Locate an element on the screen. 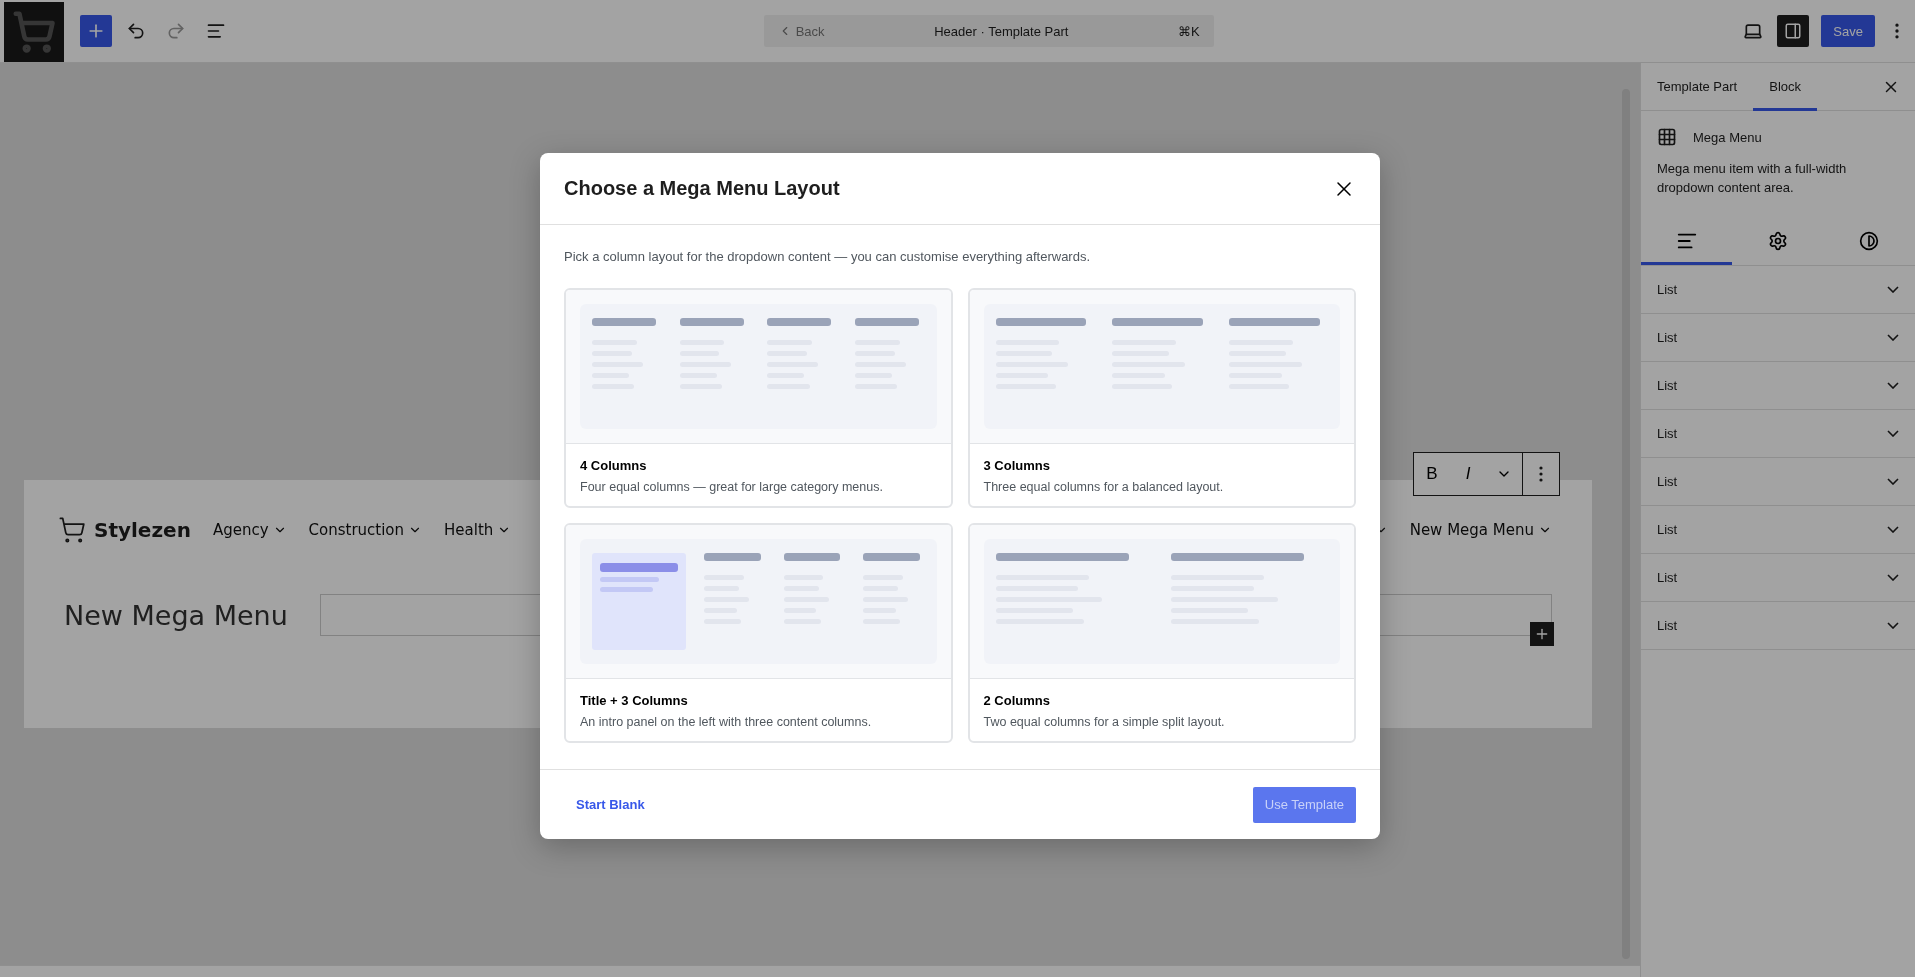 The width and height of the screenshot is (1915, 977). sidebar-tab: Block is located at coordinates (1785, 86).